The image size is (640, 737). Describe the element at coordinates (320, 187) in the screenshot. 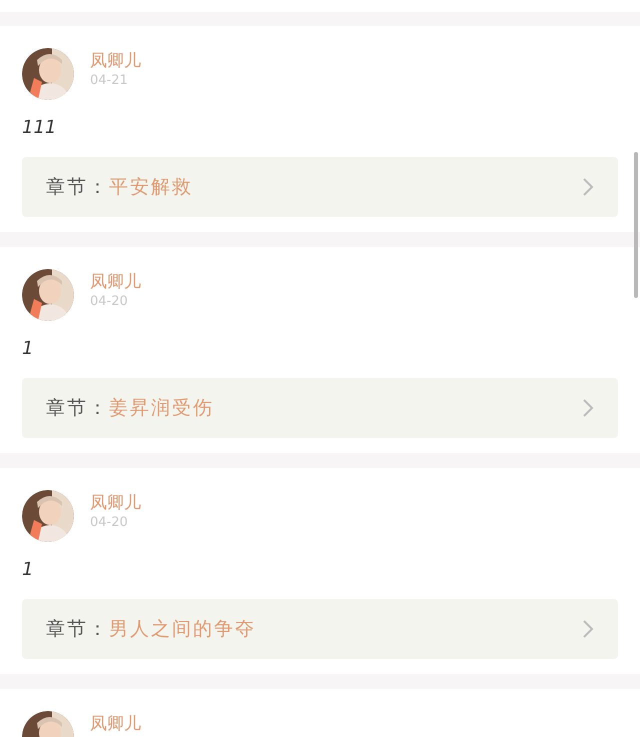

I see `chapter-link: 章节：平安解救` at that location.